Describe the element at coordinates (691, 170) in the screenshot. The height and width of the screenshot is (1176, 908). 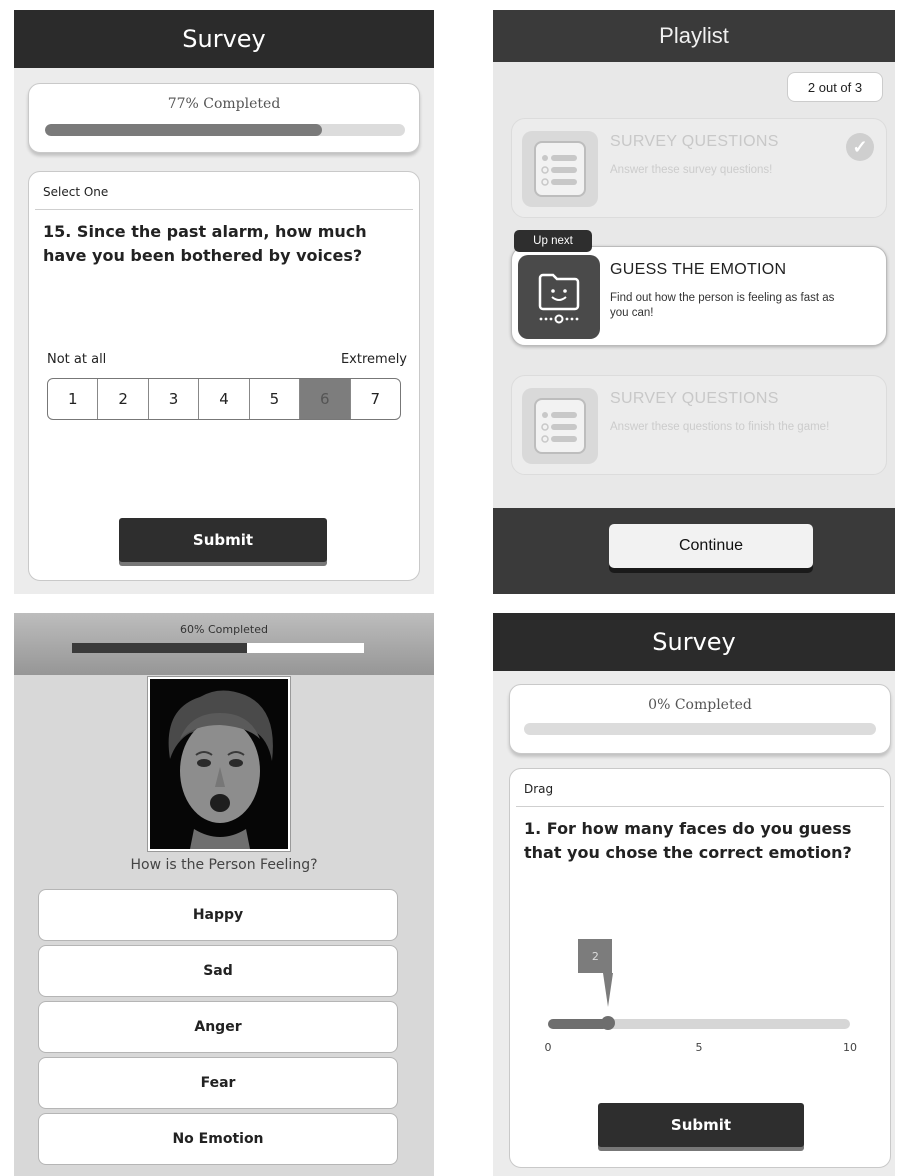
I see `playlist-item-description: Answer these survey questions!` at that location.